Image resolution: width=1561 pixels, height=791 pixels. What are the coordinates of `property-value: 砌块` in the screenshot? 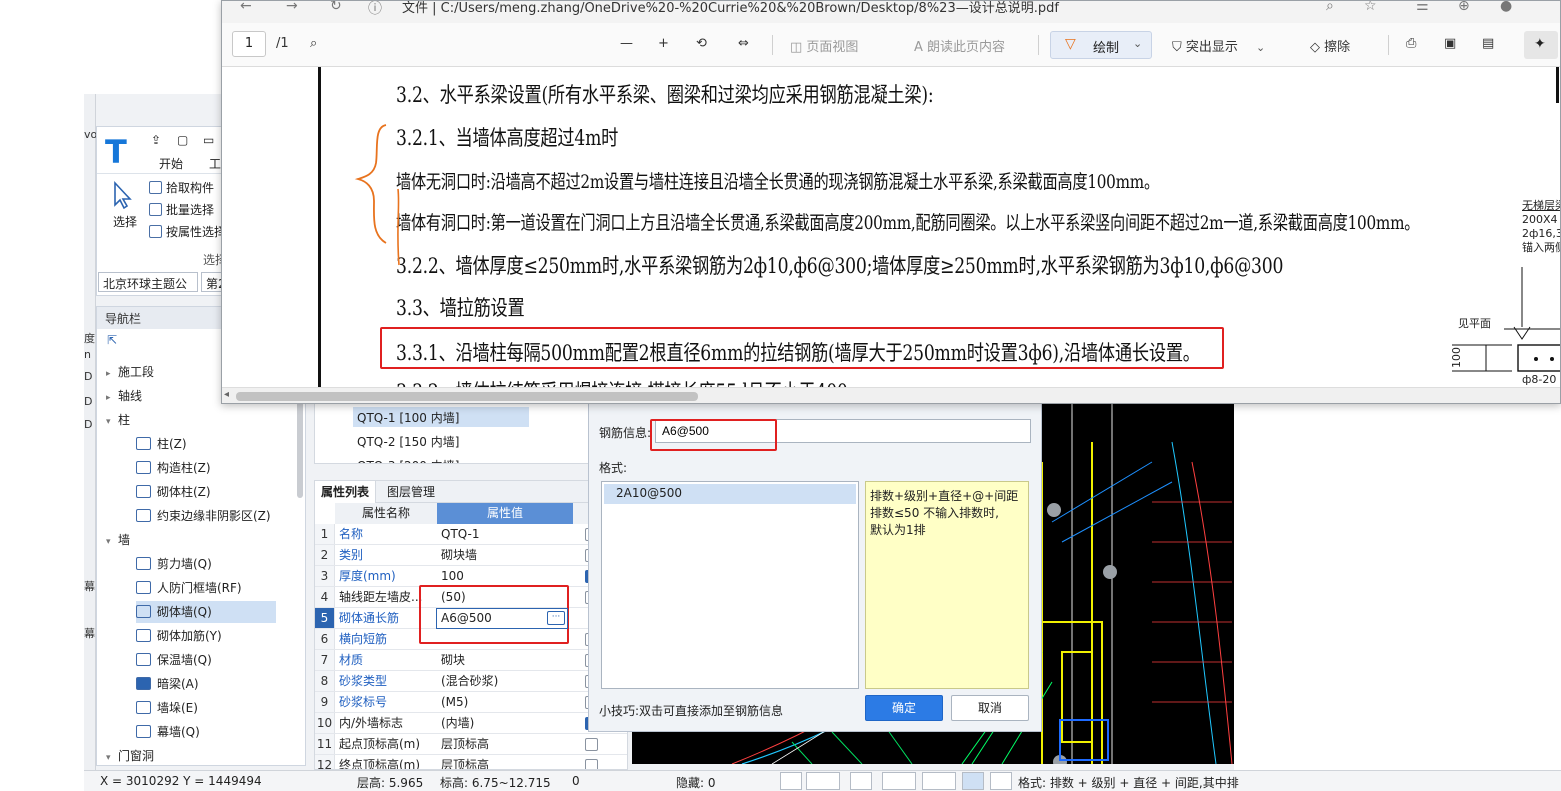 It's located at (507, 660).